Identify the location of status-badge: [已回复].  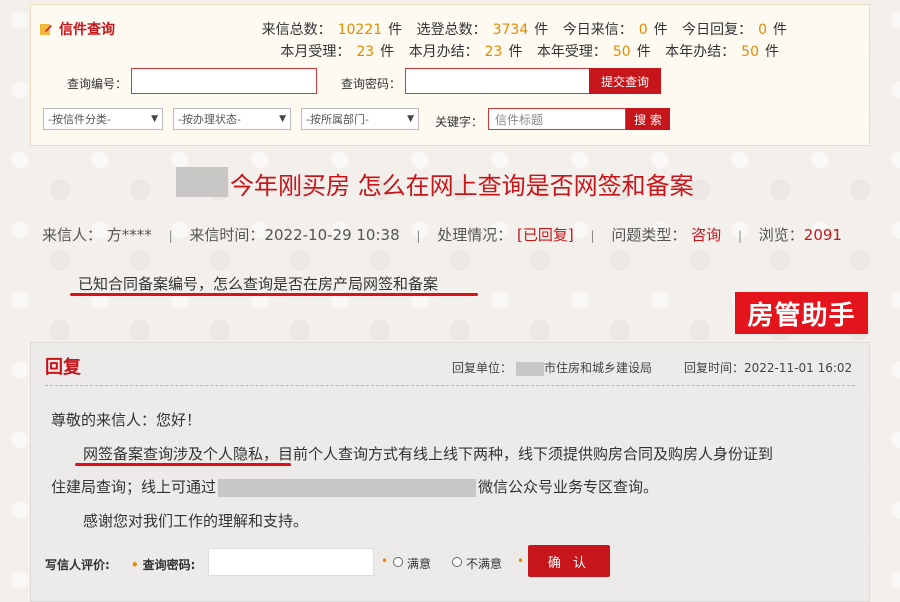
(545, 235).